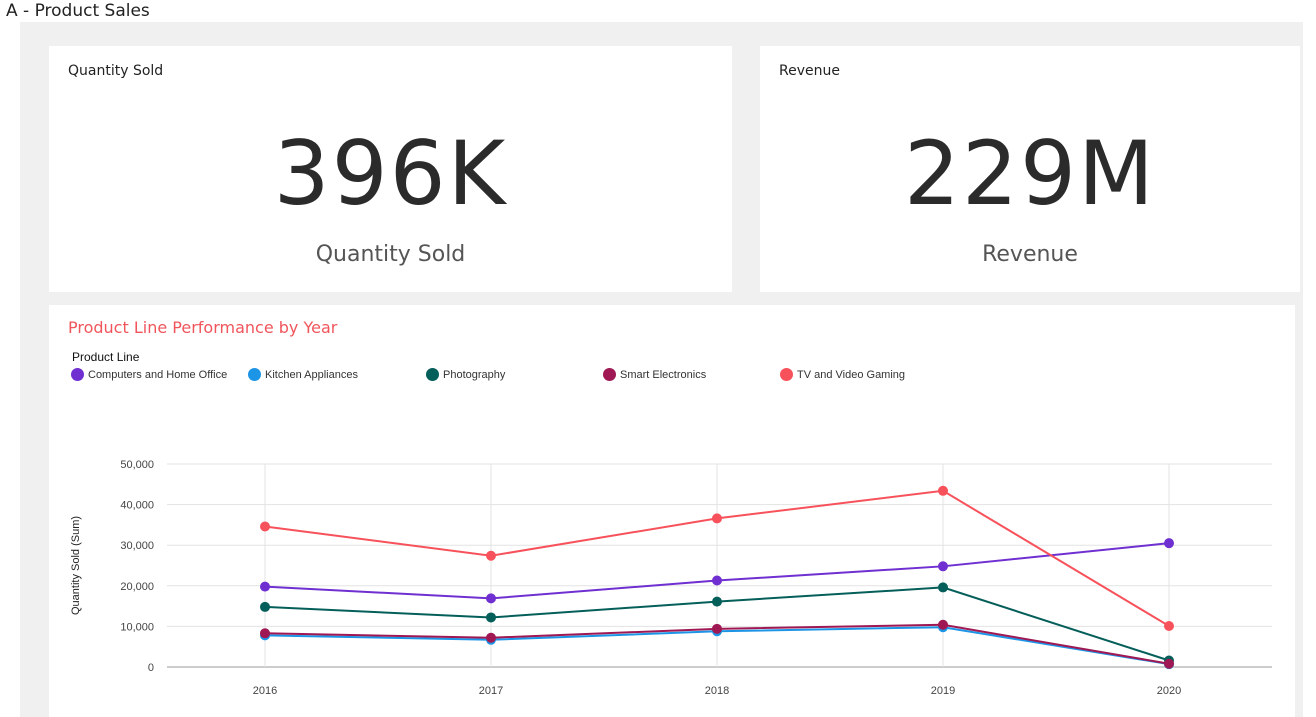 The image size is (1316, 717). What do you see at coordinates (717, 691) in the screenshot?
I see `x-tick-label: 2018` at bounding box center [717, 691].